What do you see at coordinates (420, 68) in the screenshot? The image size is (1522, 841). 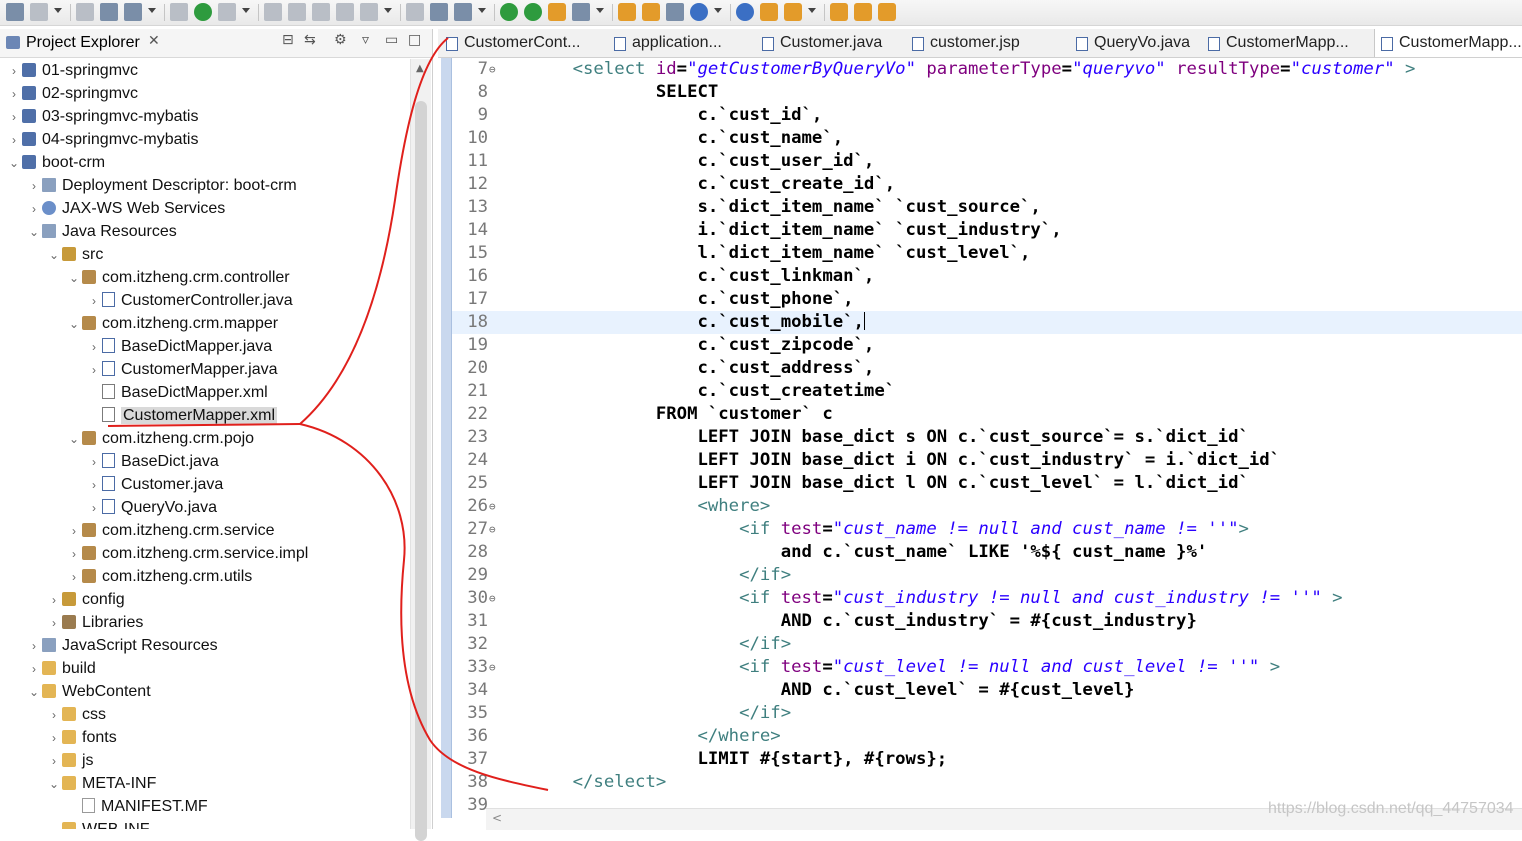 I see `scroll-up-icon: ▲` at bounding box center [420, 68].